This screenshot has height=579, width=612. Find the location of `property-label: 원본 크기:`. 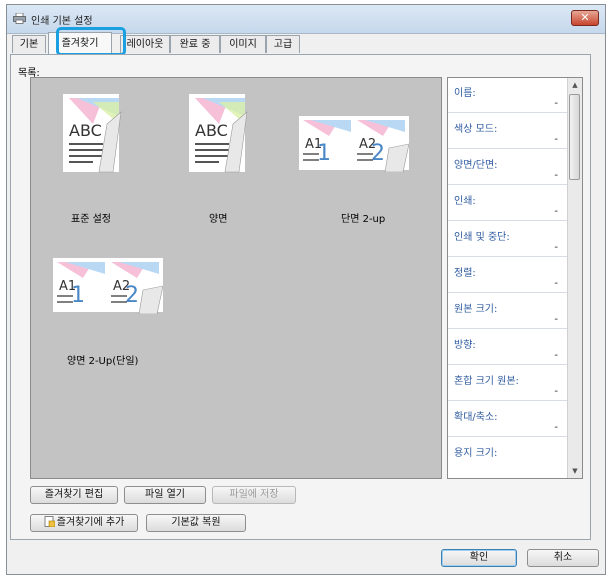

property-label: 원본 크기: is located at coordinates (476, 309).